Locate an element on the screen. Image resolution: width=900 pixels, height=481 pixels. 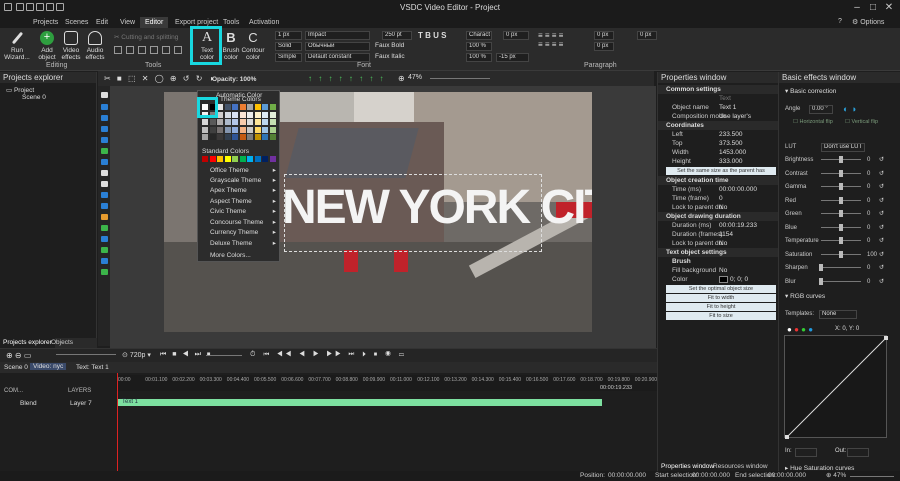
maximize-icon: □ is located at coordinates (873, 8).